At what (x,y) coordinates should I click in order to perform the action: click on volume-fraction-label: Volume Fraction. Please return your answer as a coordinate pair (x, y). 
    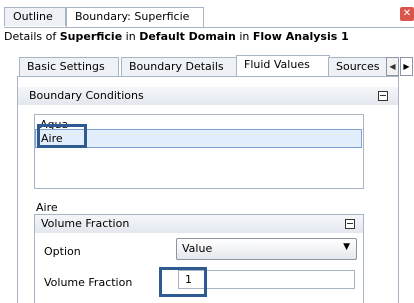
    Looking at the image, I should click on (88, 282).